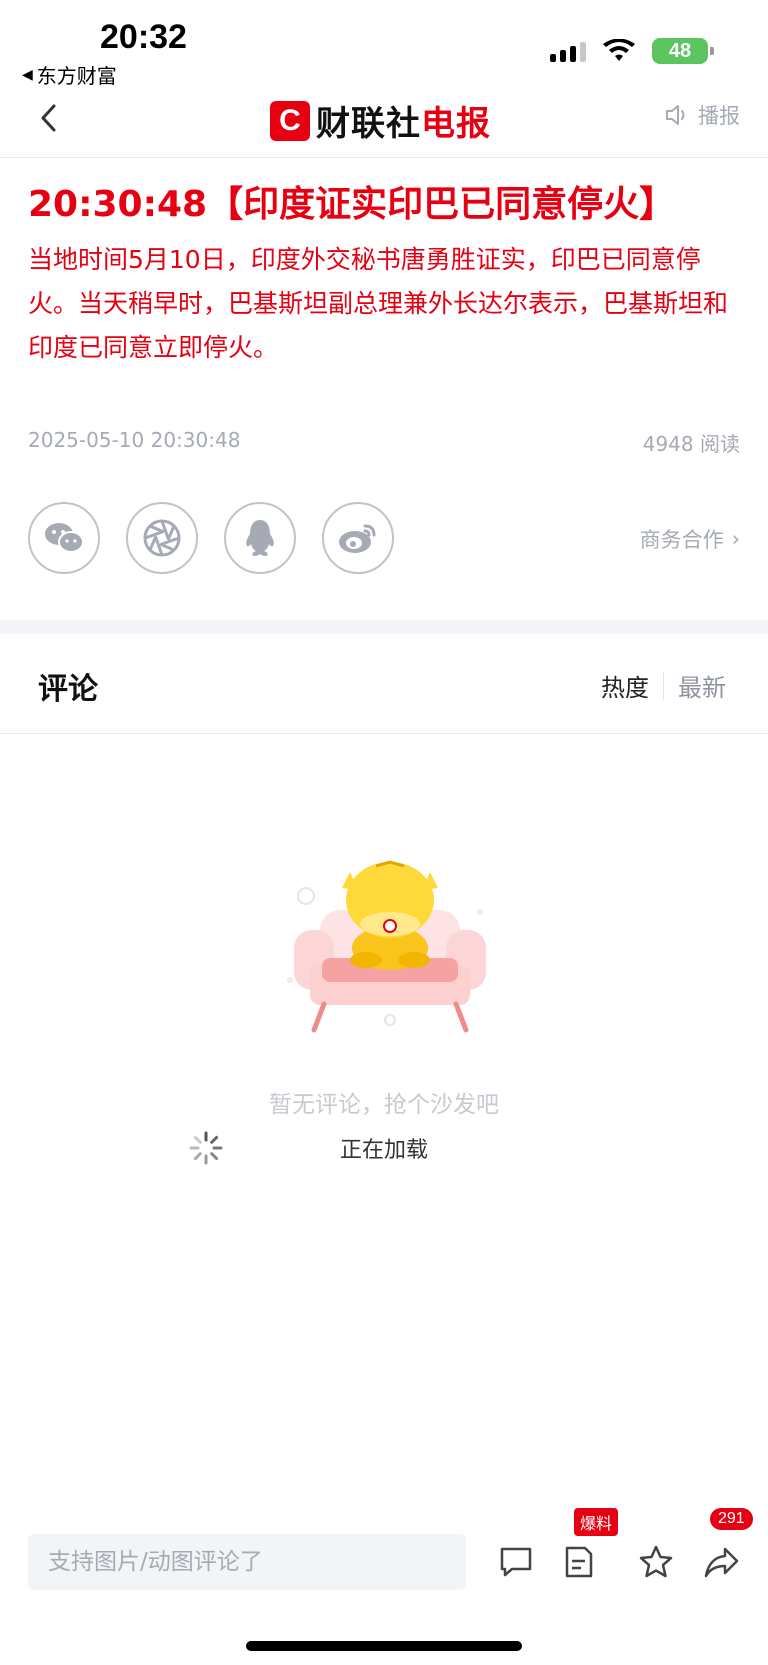 Image resolution: width=768 pixels, height=1665 pixels. Describe the element at coordinates (352, 204) in the screenshot. I see `article-title: 20:30:48【印度证实印巴已同意停火】` at that location.